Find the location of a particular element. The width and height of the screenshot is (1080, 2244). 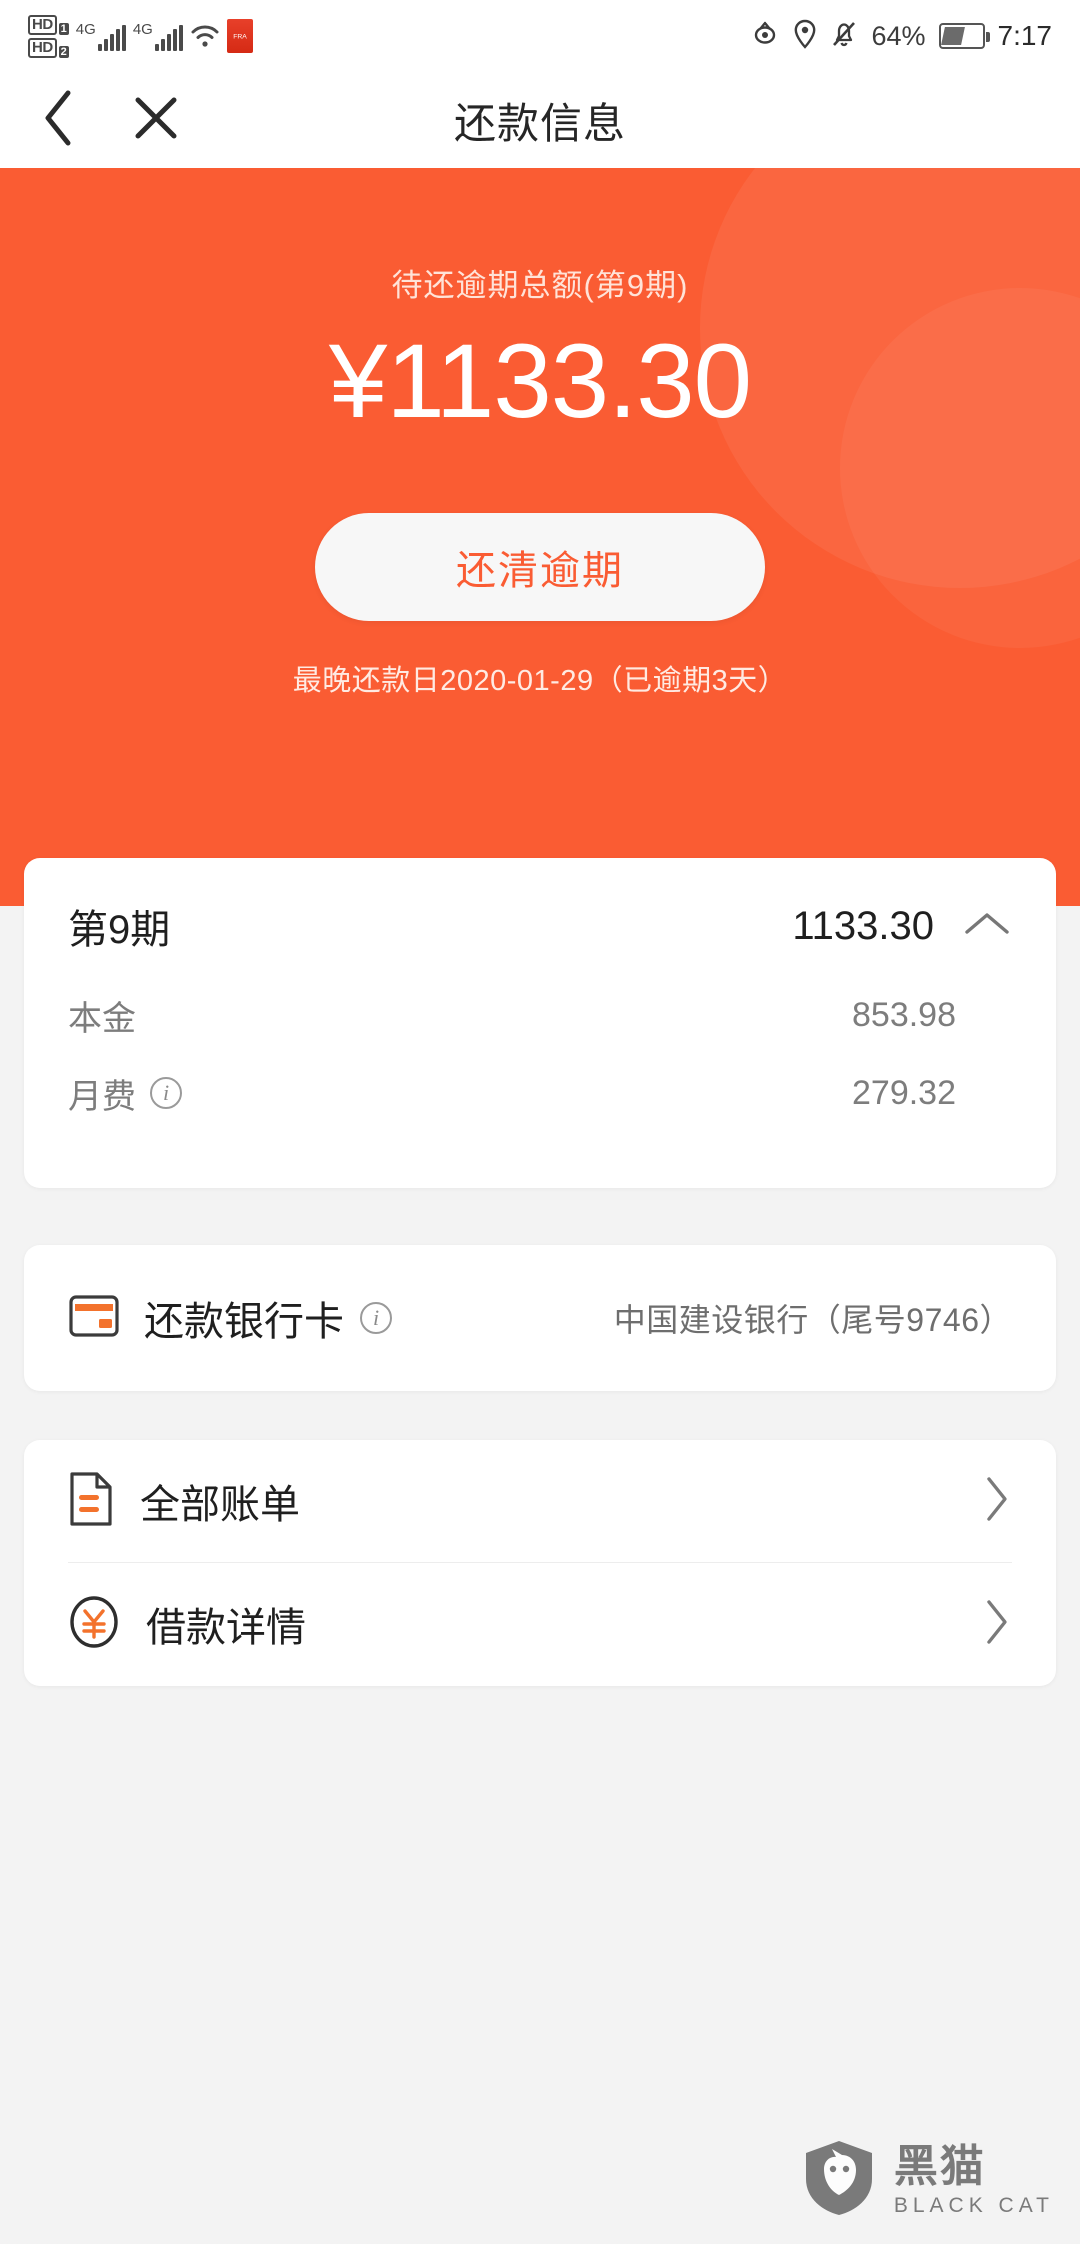

close-button is located at coordinates (156, 120).